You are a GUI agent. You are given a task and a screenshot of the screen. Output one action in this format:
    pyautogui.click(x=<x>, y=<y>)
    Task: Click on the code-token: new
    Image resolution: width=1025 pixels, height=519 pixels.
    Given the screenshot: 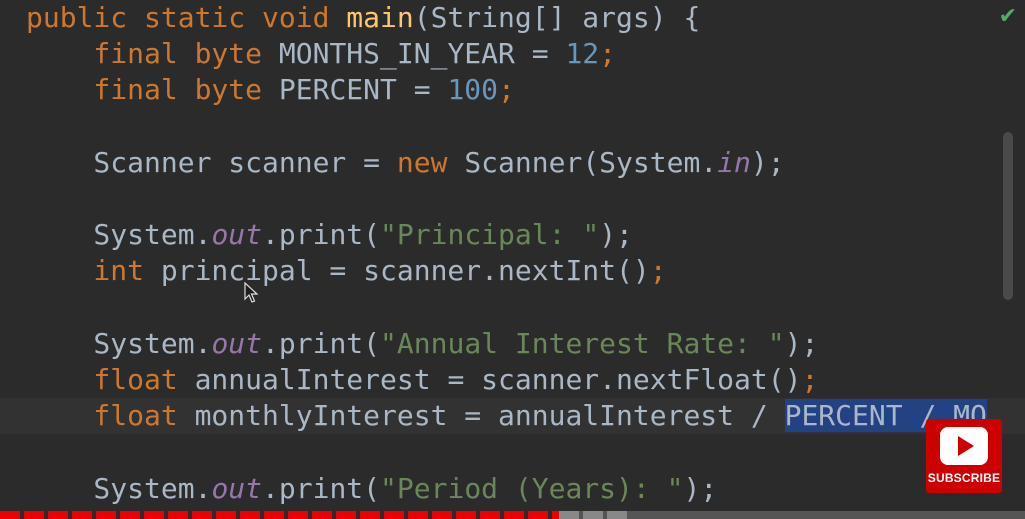 What is the action you would take?
    pyautogui.click(x=430, y=162)
    